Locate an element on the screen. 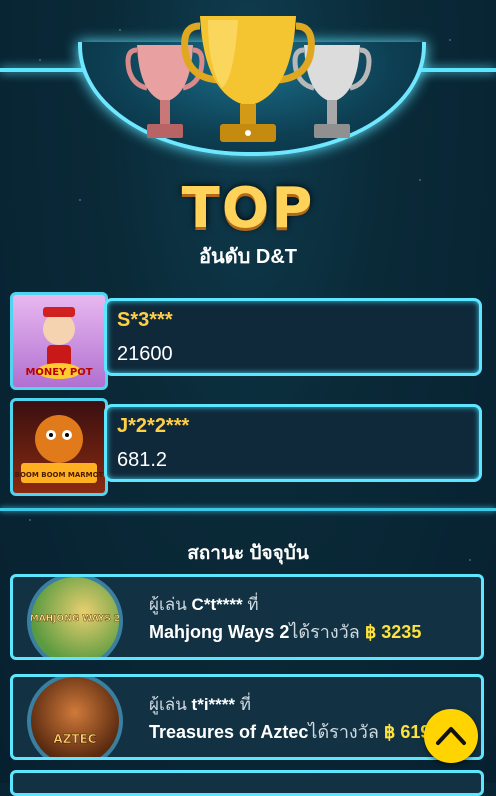 The height and width of the screenshot is (796, 496). page-subtitle: อันดับ D&T is located at coordinates (248, 257).